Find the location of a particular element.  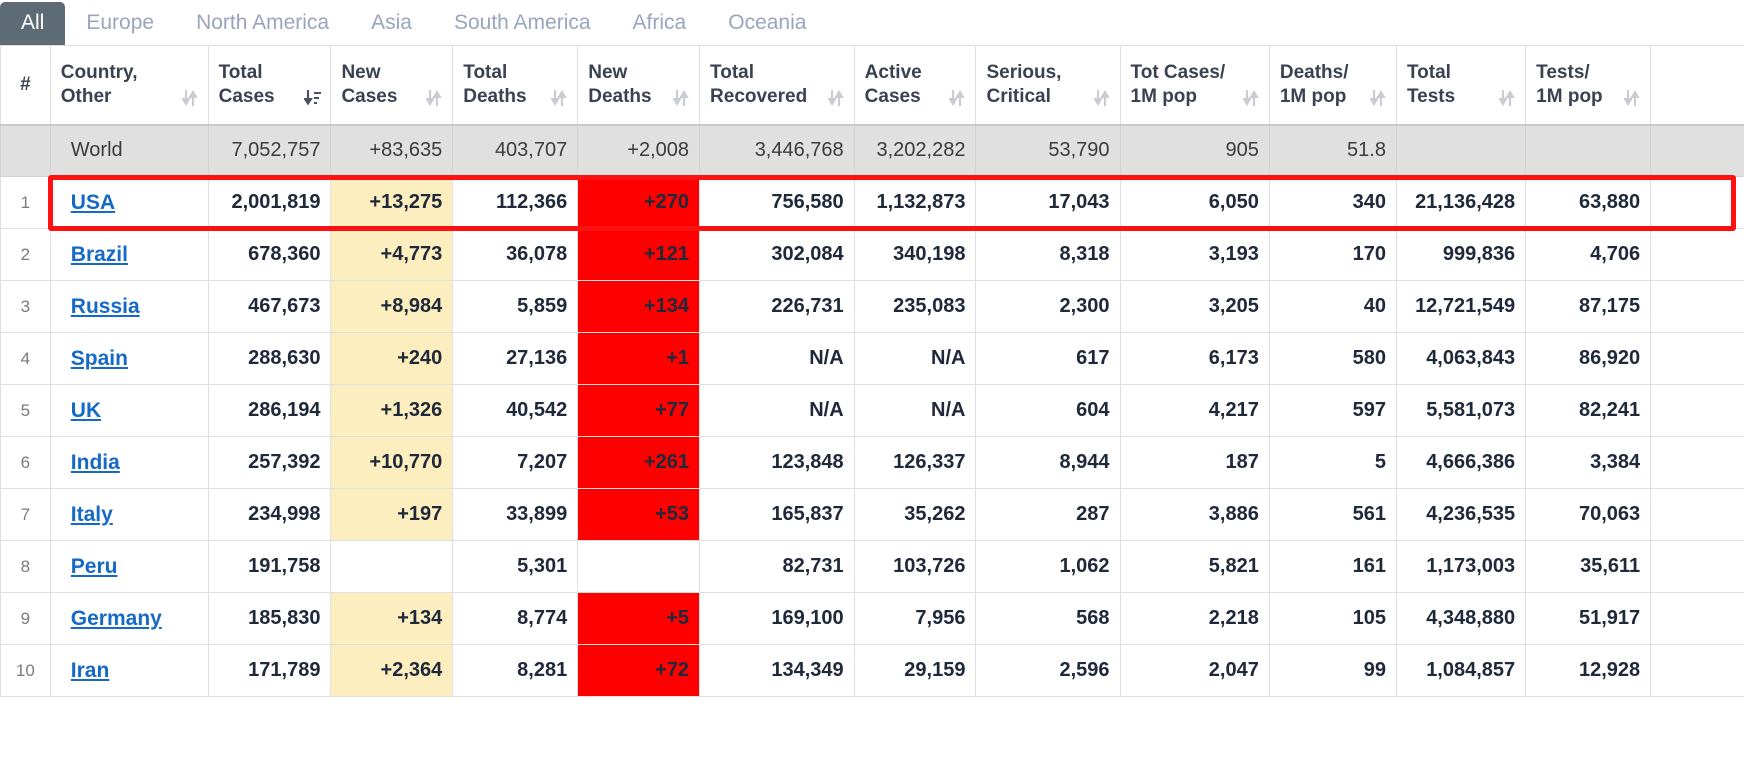

country-link-italy: Italy is located at coordinates (92, 514).